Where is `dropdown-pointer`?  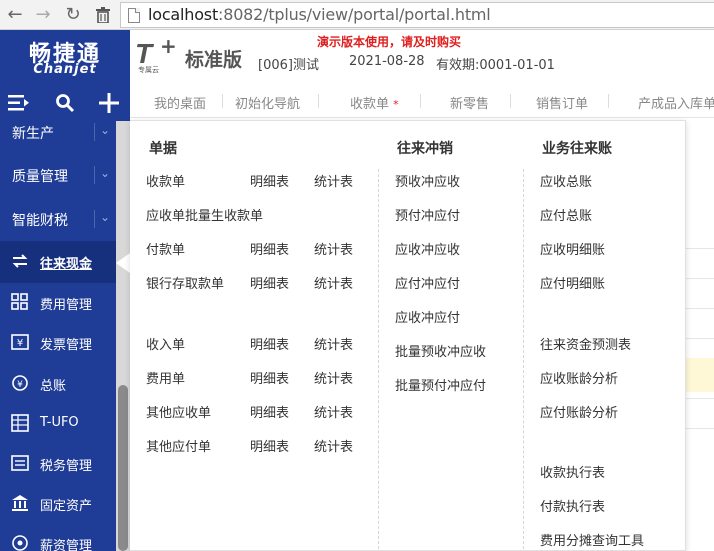
dropdown-pointer is located at coordinates (123, 263).